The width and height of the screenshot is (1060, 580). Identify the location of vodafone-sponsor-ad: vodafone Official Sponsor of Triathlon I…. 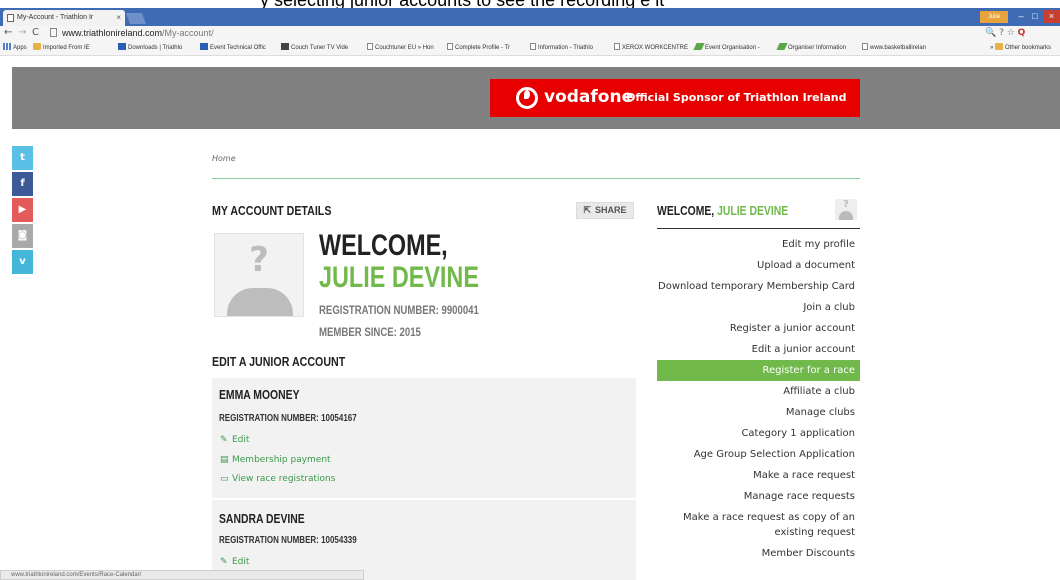
(675, 98).